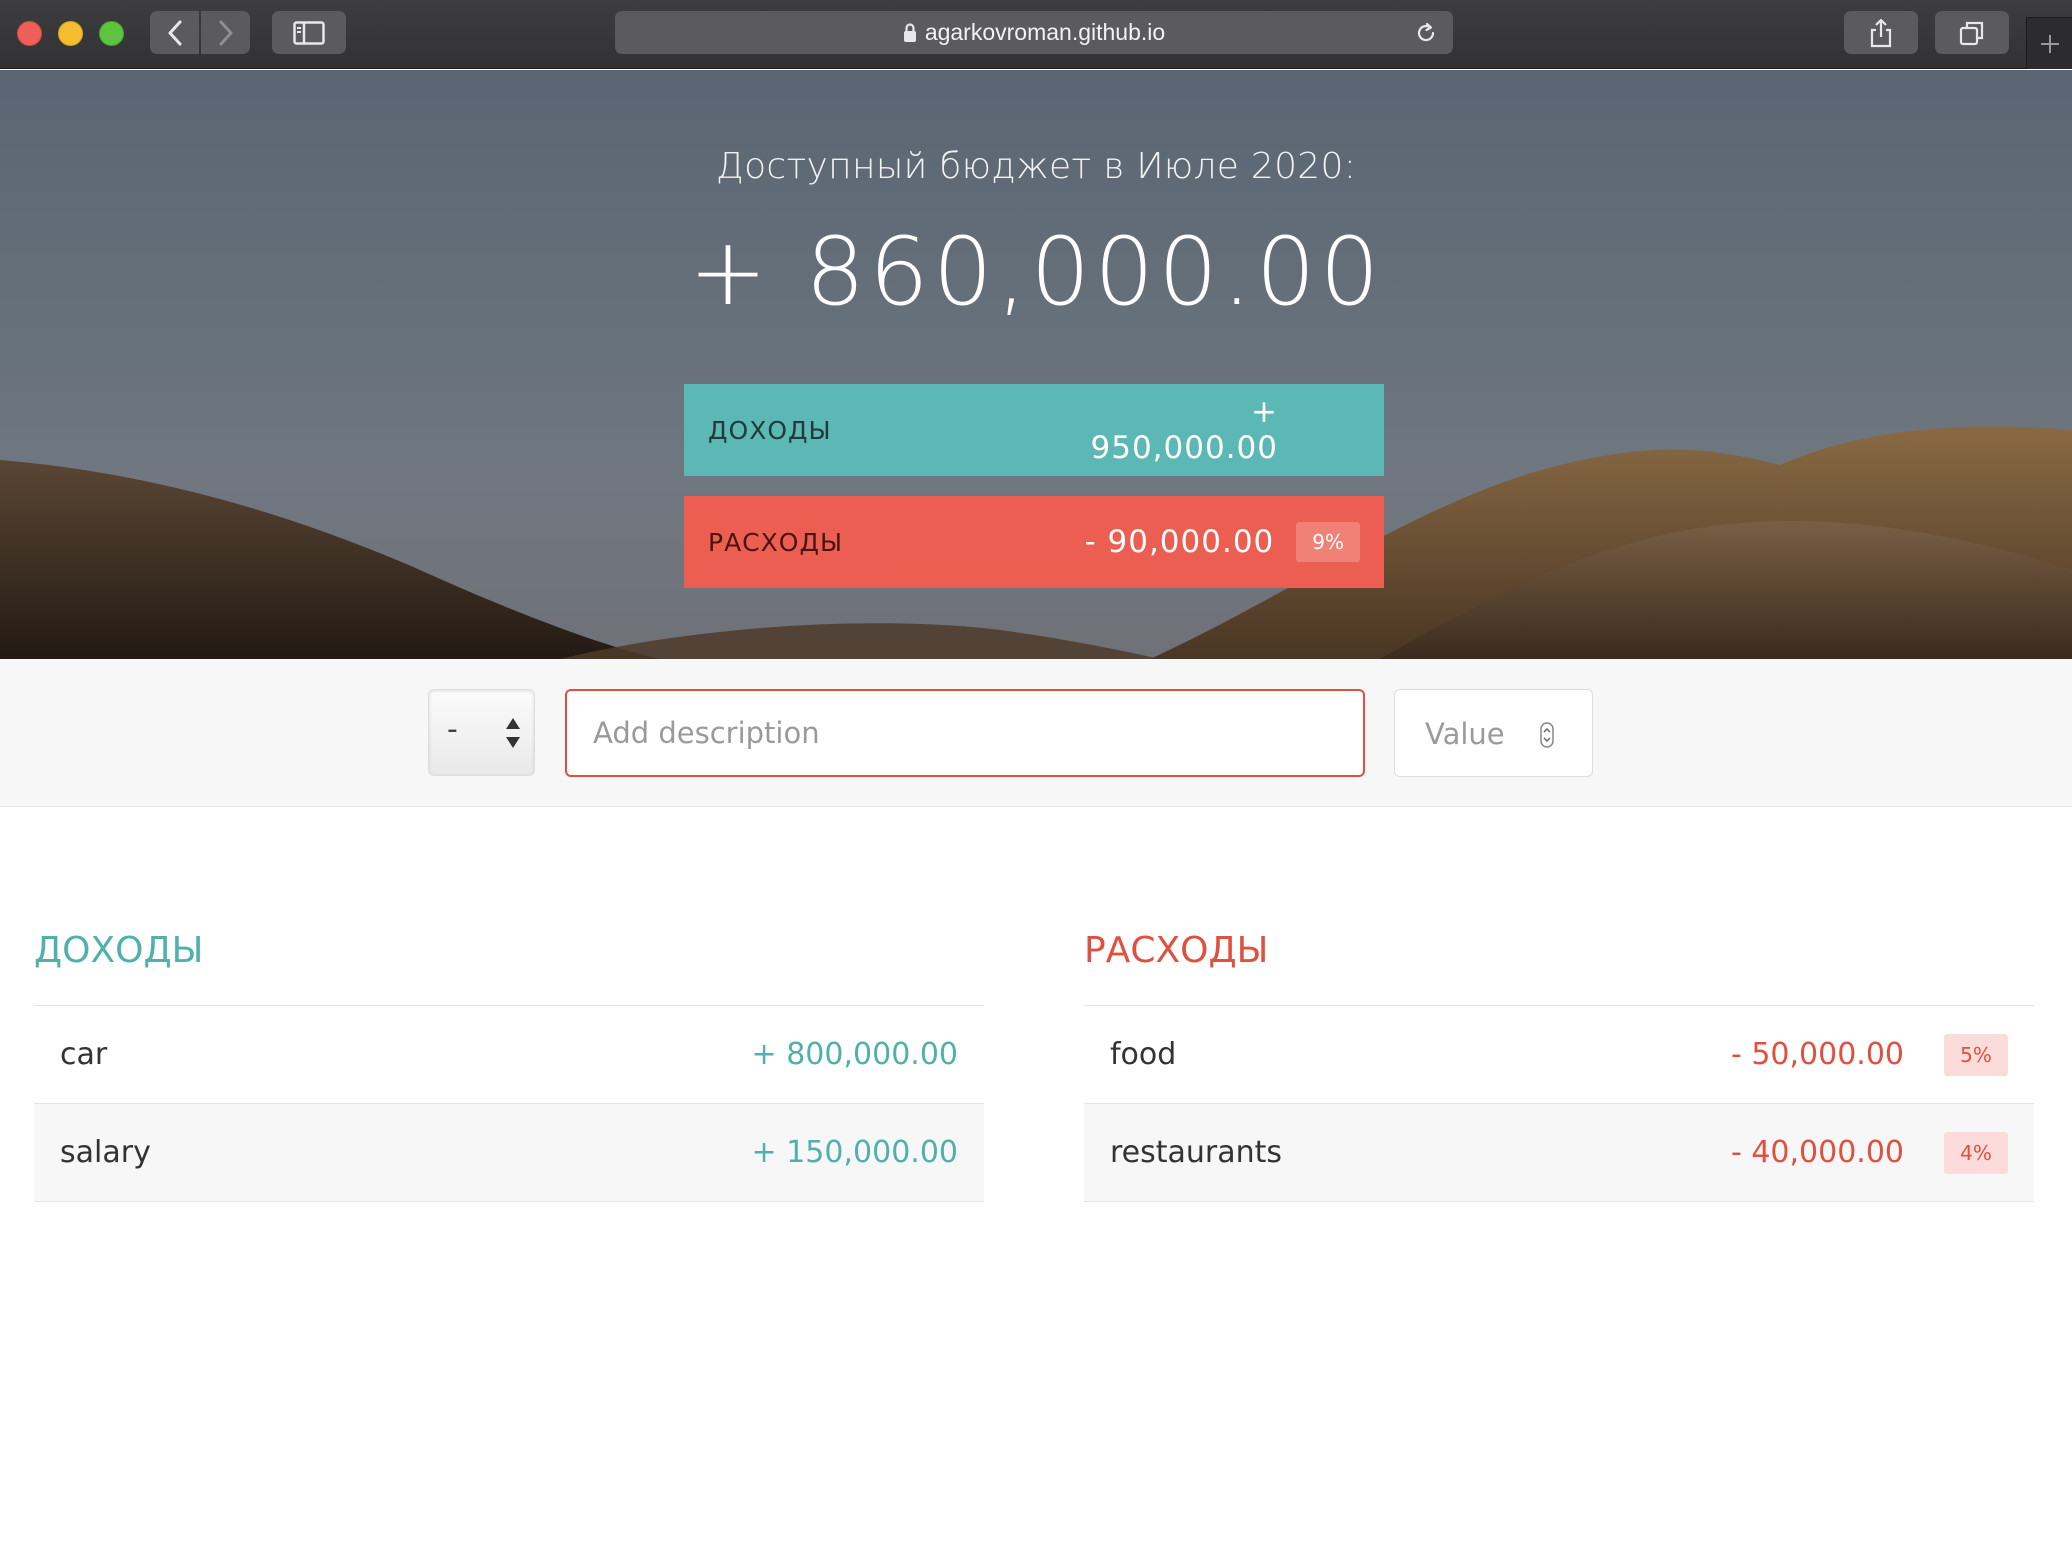  What do you see at coordinates (1817, 1054) in the screenshot?
I see `expense-item-value: - 50,000.00` at bounding box center [1817, 1054].